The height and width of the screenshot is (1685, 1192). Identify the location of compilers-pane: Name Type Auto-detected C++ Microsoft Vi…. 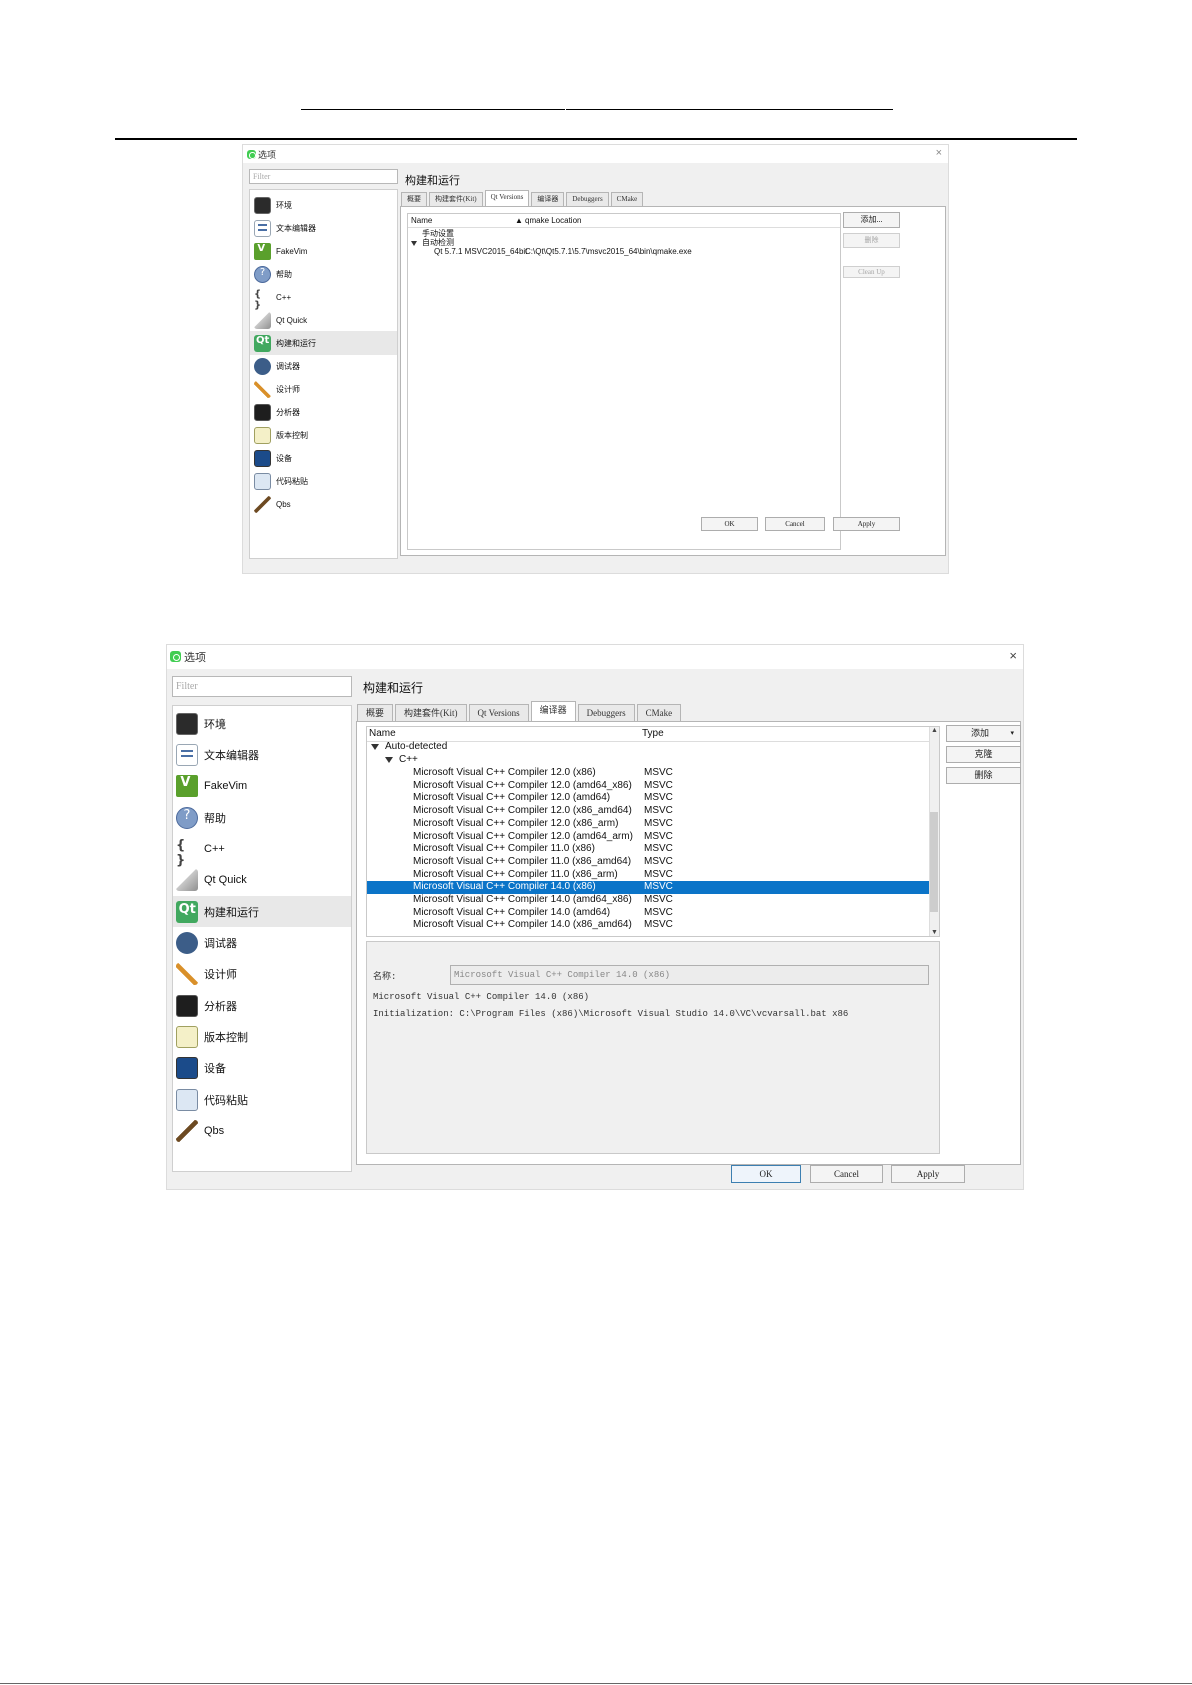
(688, 943).